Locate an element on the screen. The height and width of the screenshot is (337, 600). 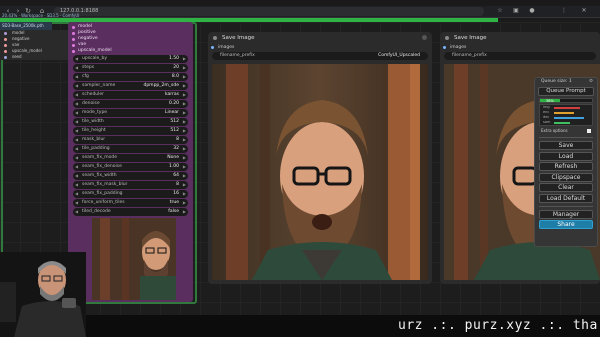
close-window-icon: ✕ is located at coordinates (584, 11).